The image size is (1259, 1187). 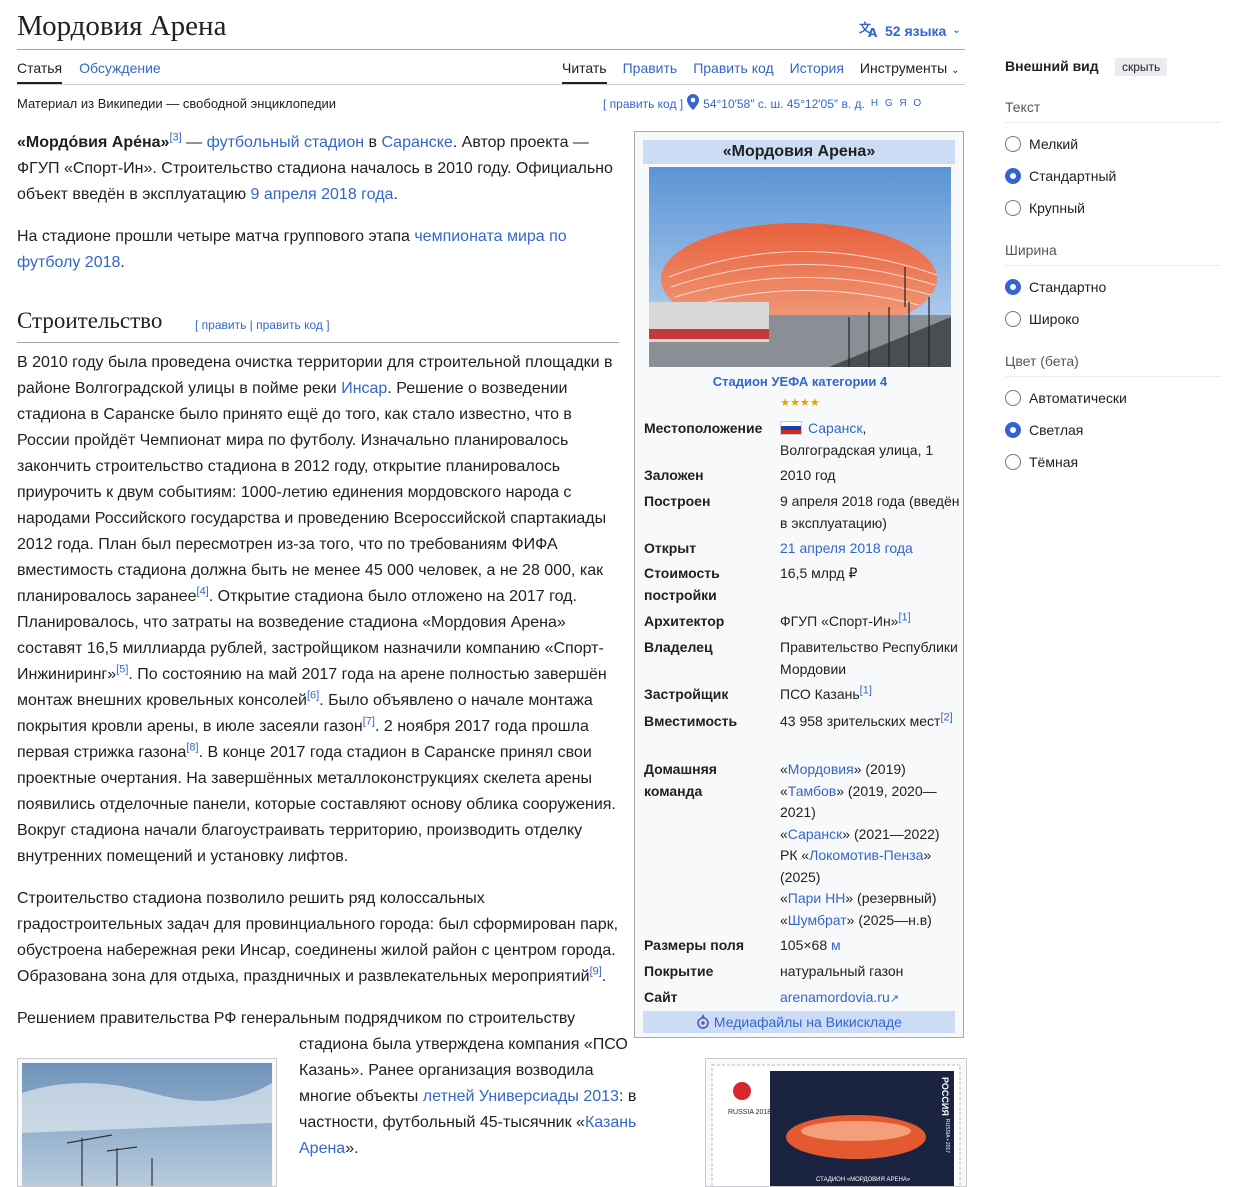 What do you see at coordinates (742, 1091) in the screenshot?
I see `wc2018-logo-icon` at bounding box center [742, 1091].